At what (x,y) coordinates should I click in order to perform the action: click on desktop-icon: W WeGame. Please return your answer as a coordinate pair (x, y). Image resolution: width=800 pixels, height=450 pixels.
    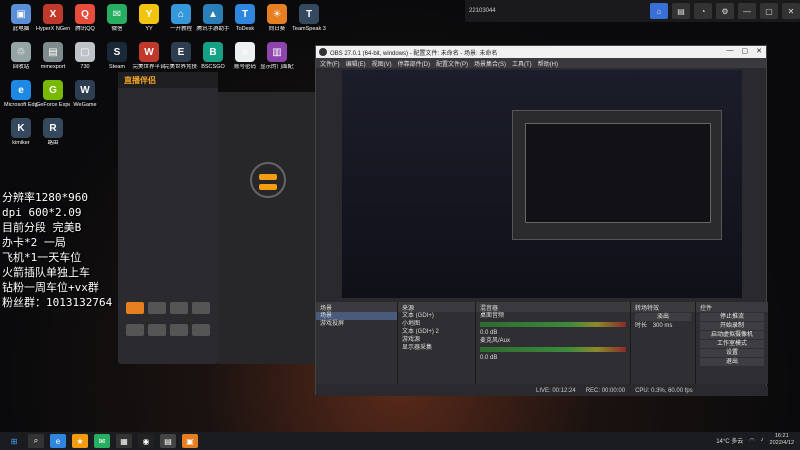
    Looking at the image, I should click on (85, 94).